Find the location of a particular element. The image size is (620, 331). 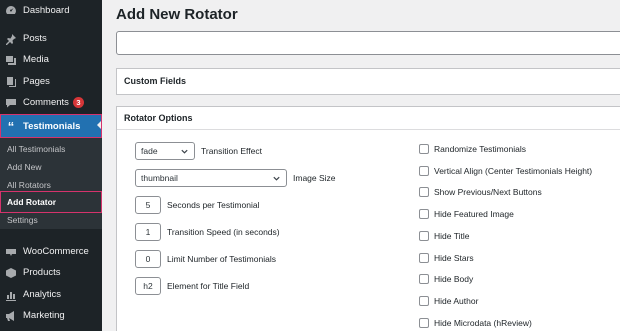

checkbox-label: Hide Microdata (hReview) is located at coordinates (483, 323).